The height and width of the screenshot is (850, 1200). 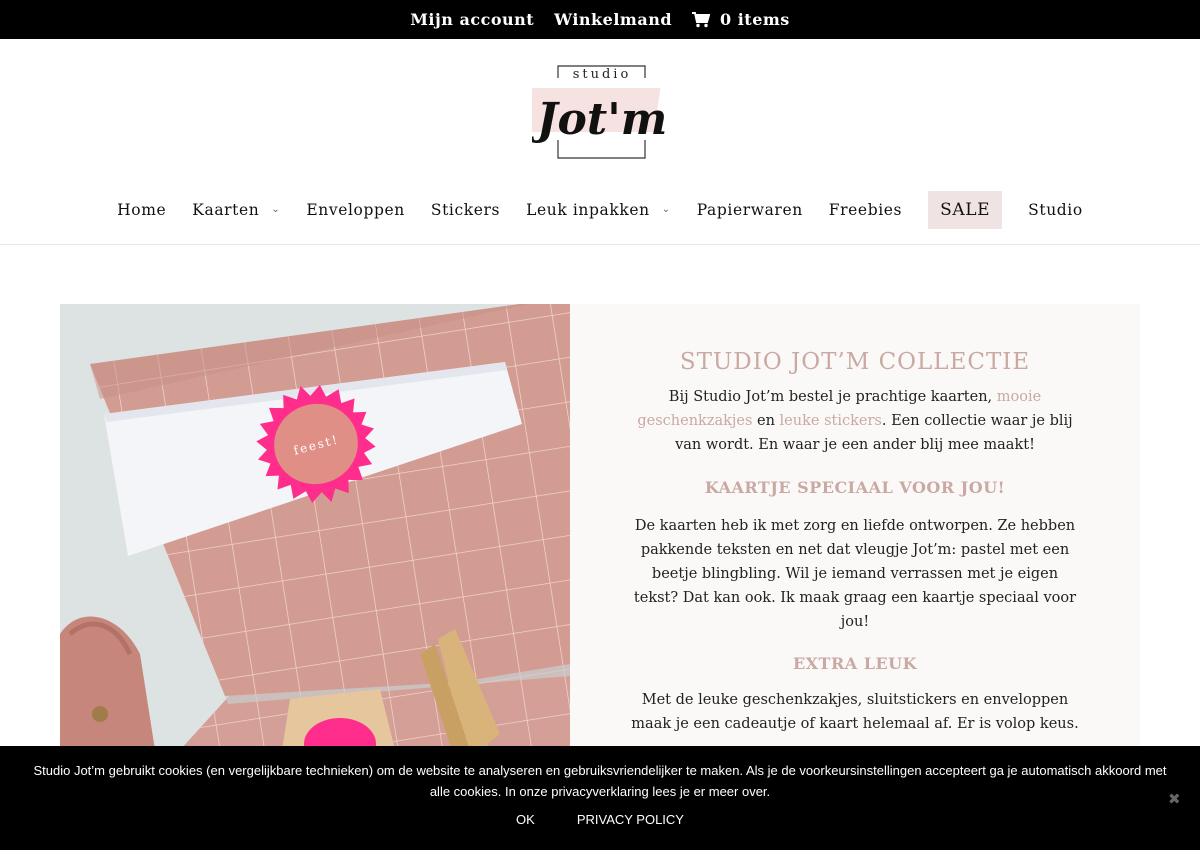 I want to click on nav-label: SALE, so click(x=965, y=210).